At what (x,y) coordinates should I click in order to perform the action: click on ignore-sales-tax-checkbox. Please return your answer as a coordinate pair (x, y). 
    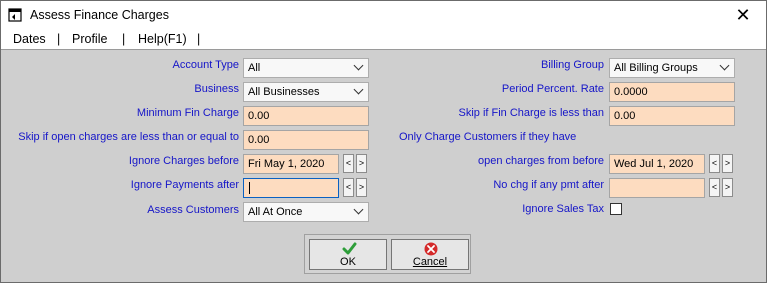
    Looking at the image, I should click on (616, 209).